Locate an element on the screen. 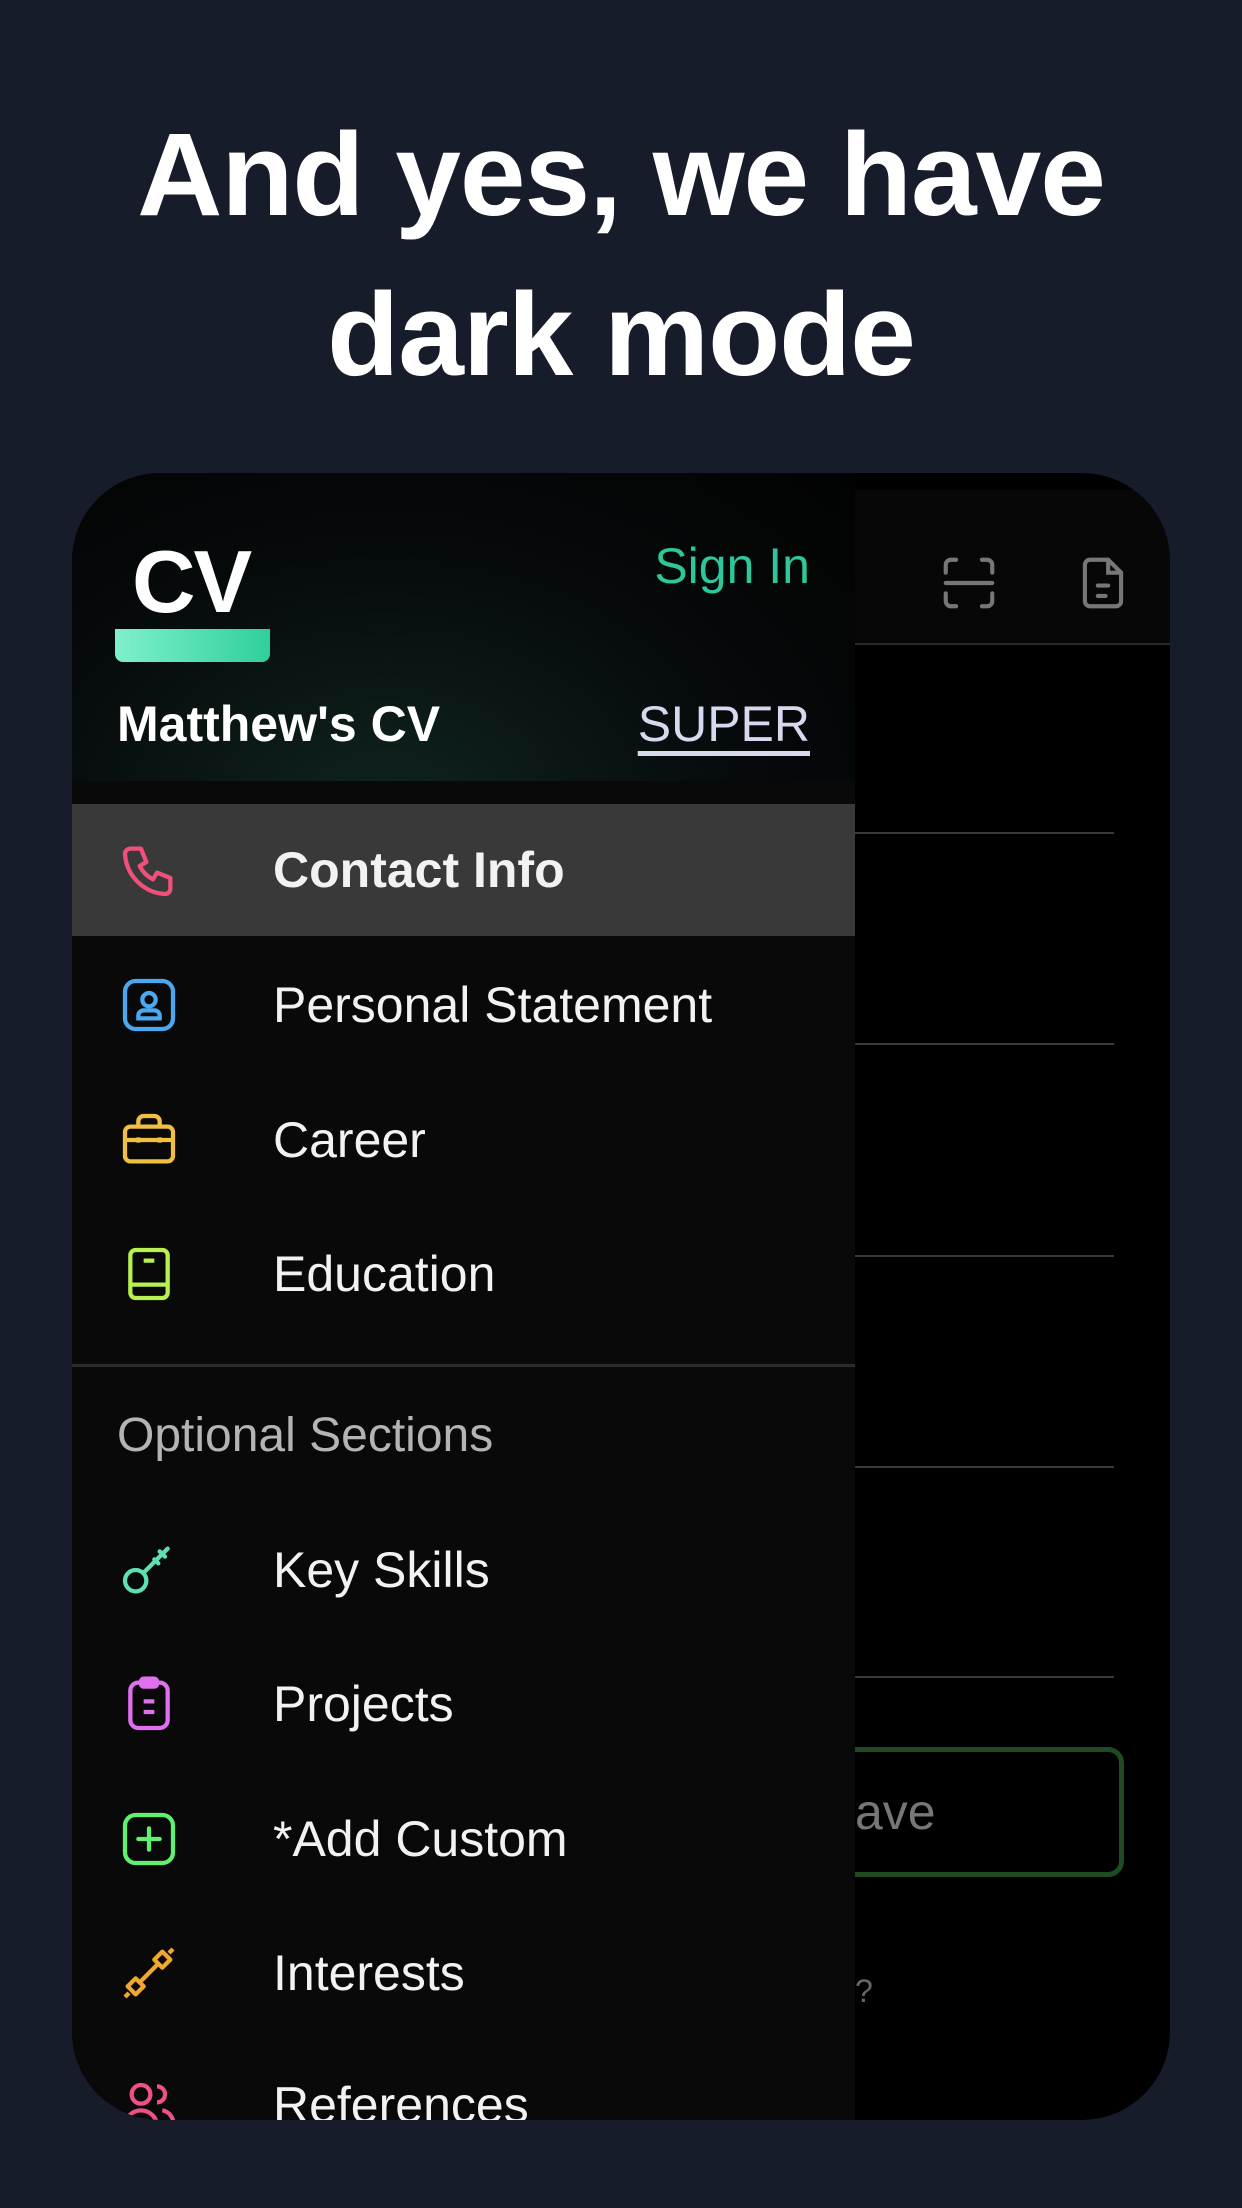  dumbbell-icon is located at coordinates (149, 1973).